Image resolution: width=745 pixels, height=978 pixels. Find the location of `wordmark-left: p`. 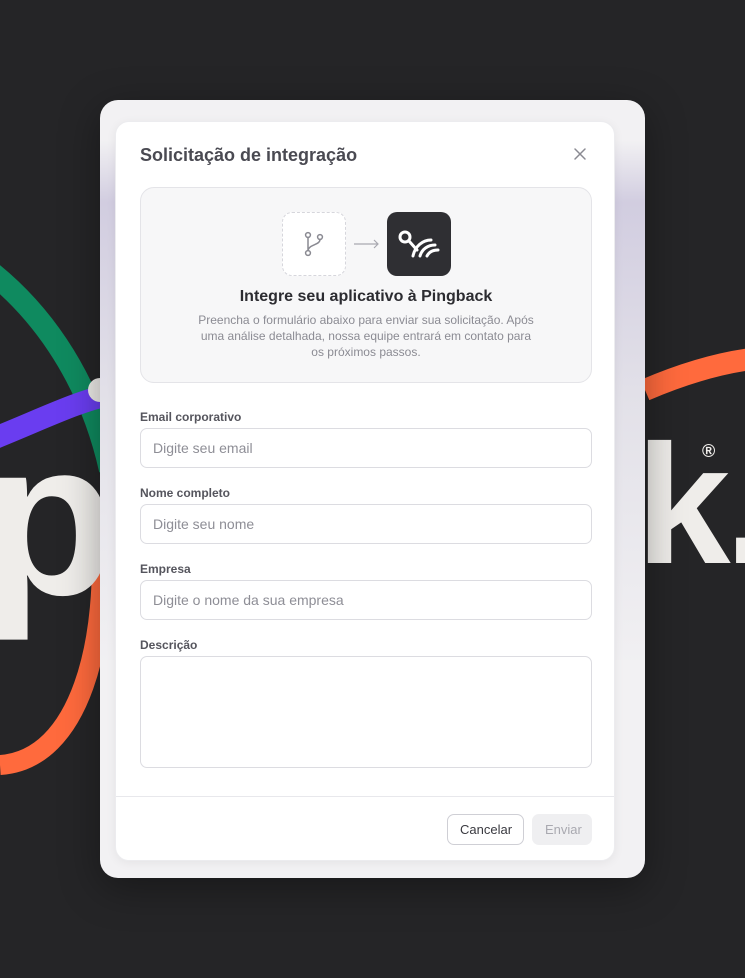

wordmark-left: p is located at coordinates (58, 518).